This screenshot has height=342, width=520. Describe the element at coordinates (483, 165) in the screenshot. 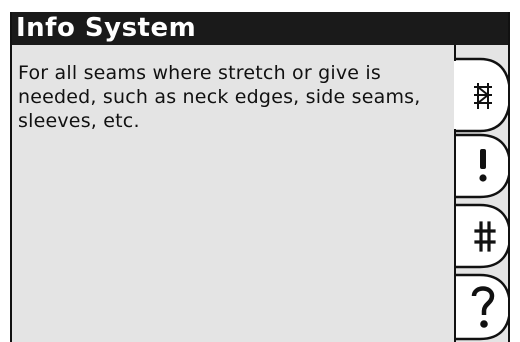

I see `exclamation-icon` at that location.